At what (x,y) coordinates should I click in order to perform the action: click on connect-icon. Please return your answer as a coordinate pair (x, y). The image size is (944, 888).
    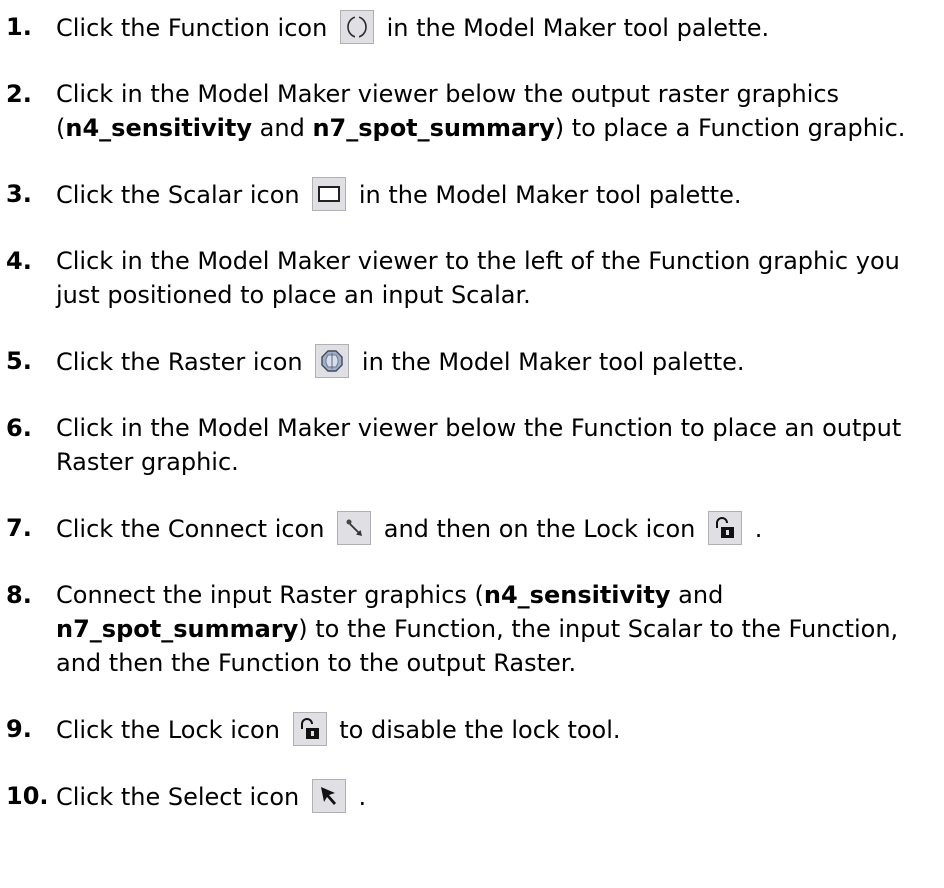
    Looking at the image, I should click on (354, 528).